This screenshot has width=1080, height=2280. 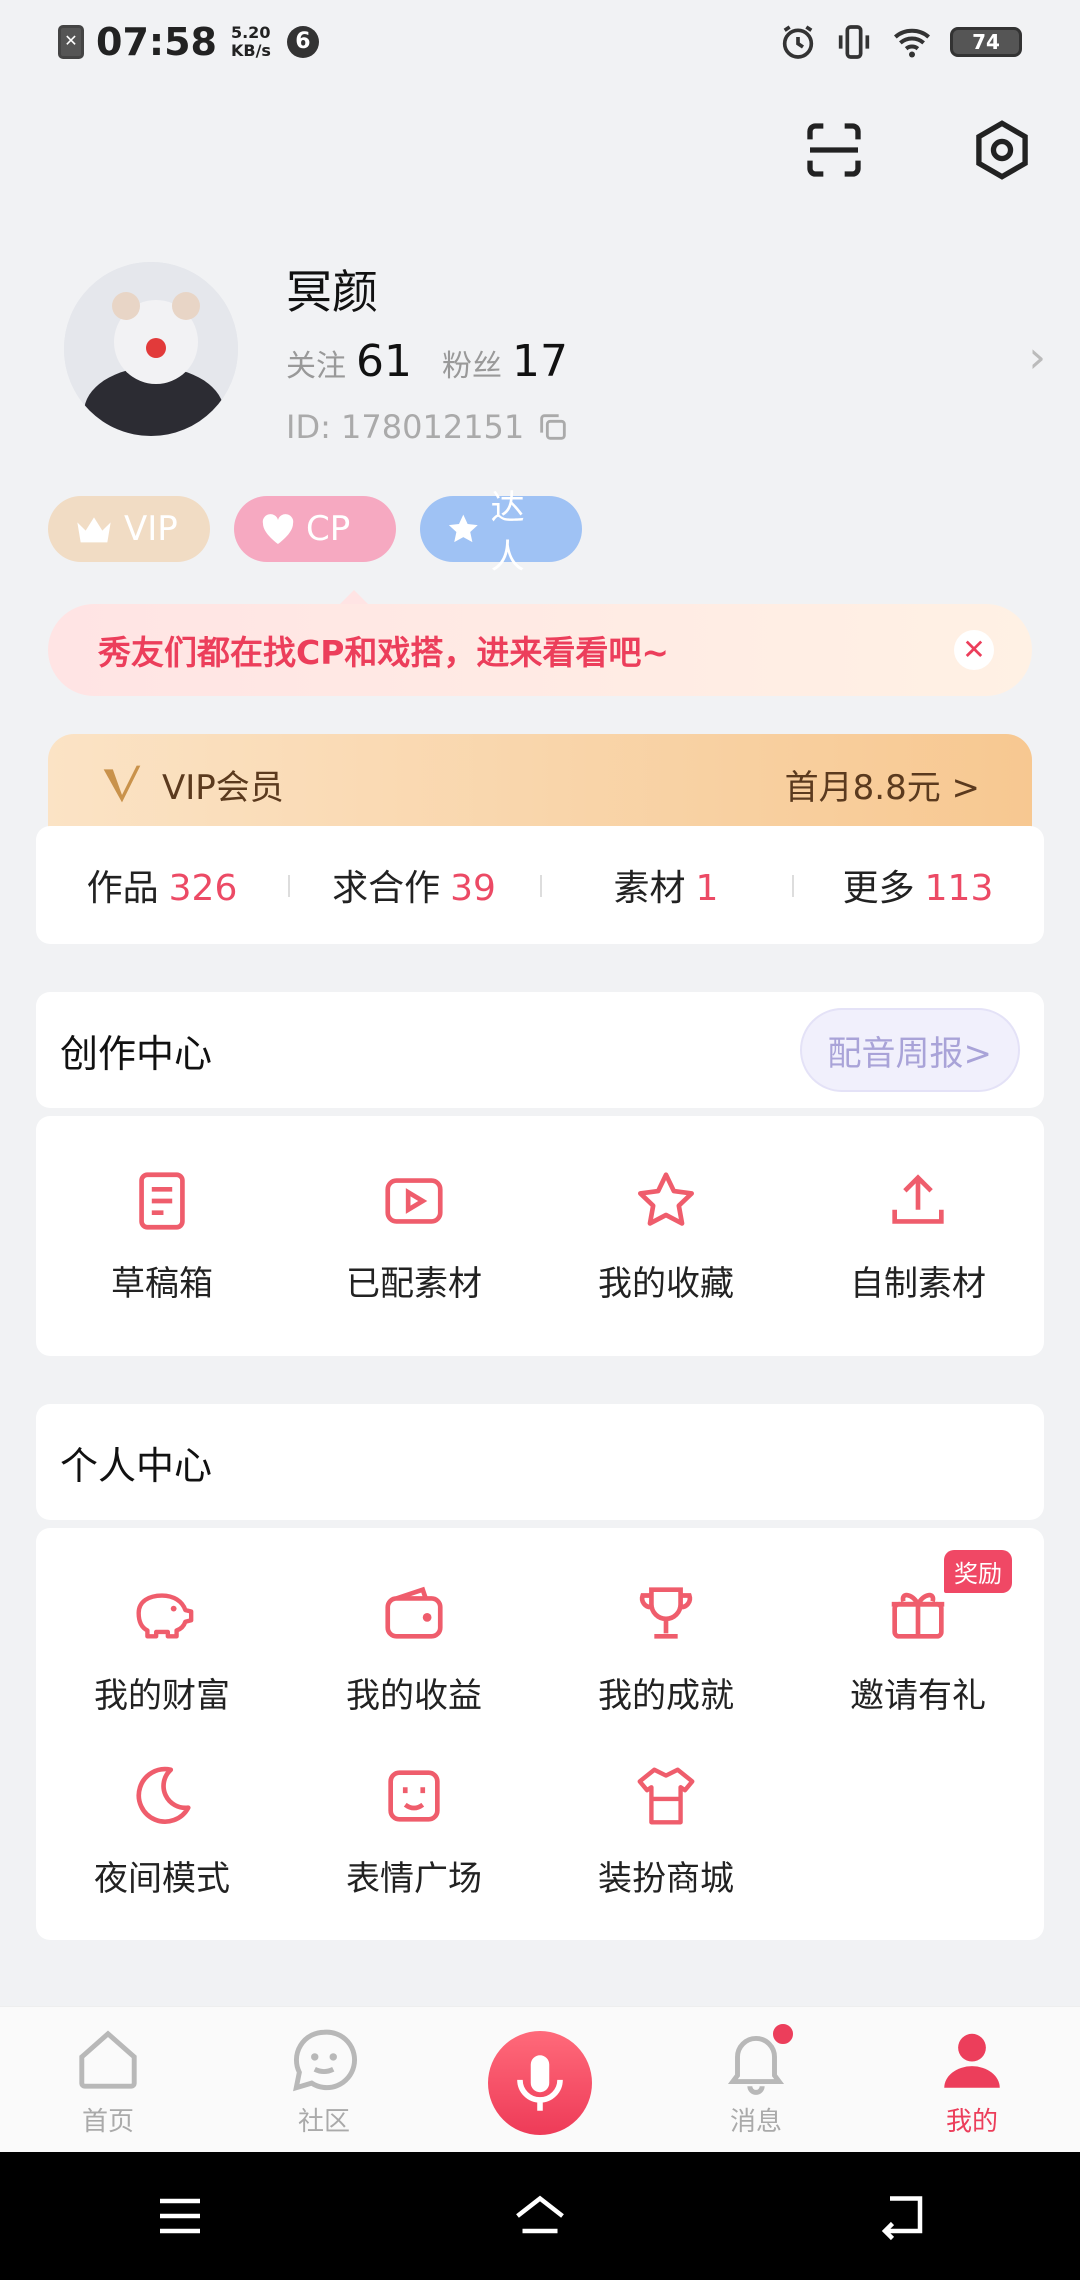 I want to click on my-earnings-item: 我的收益, so click(x=414, y=1647).